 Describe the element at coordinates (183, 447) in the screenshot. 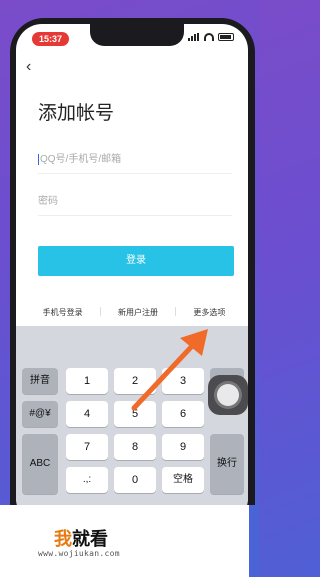

I see `key-9: 9` at that location.